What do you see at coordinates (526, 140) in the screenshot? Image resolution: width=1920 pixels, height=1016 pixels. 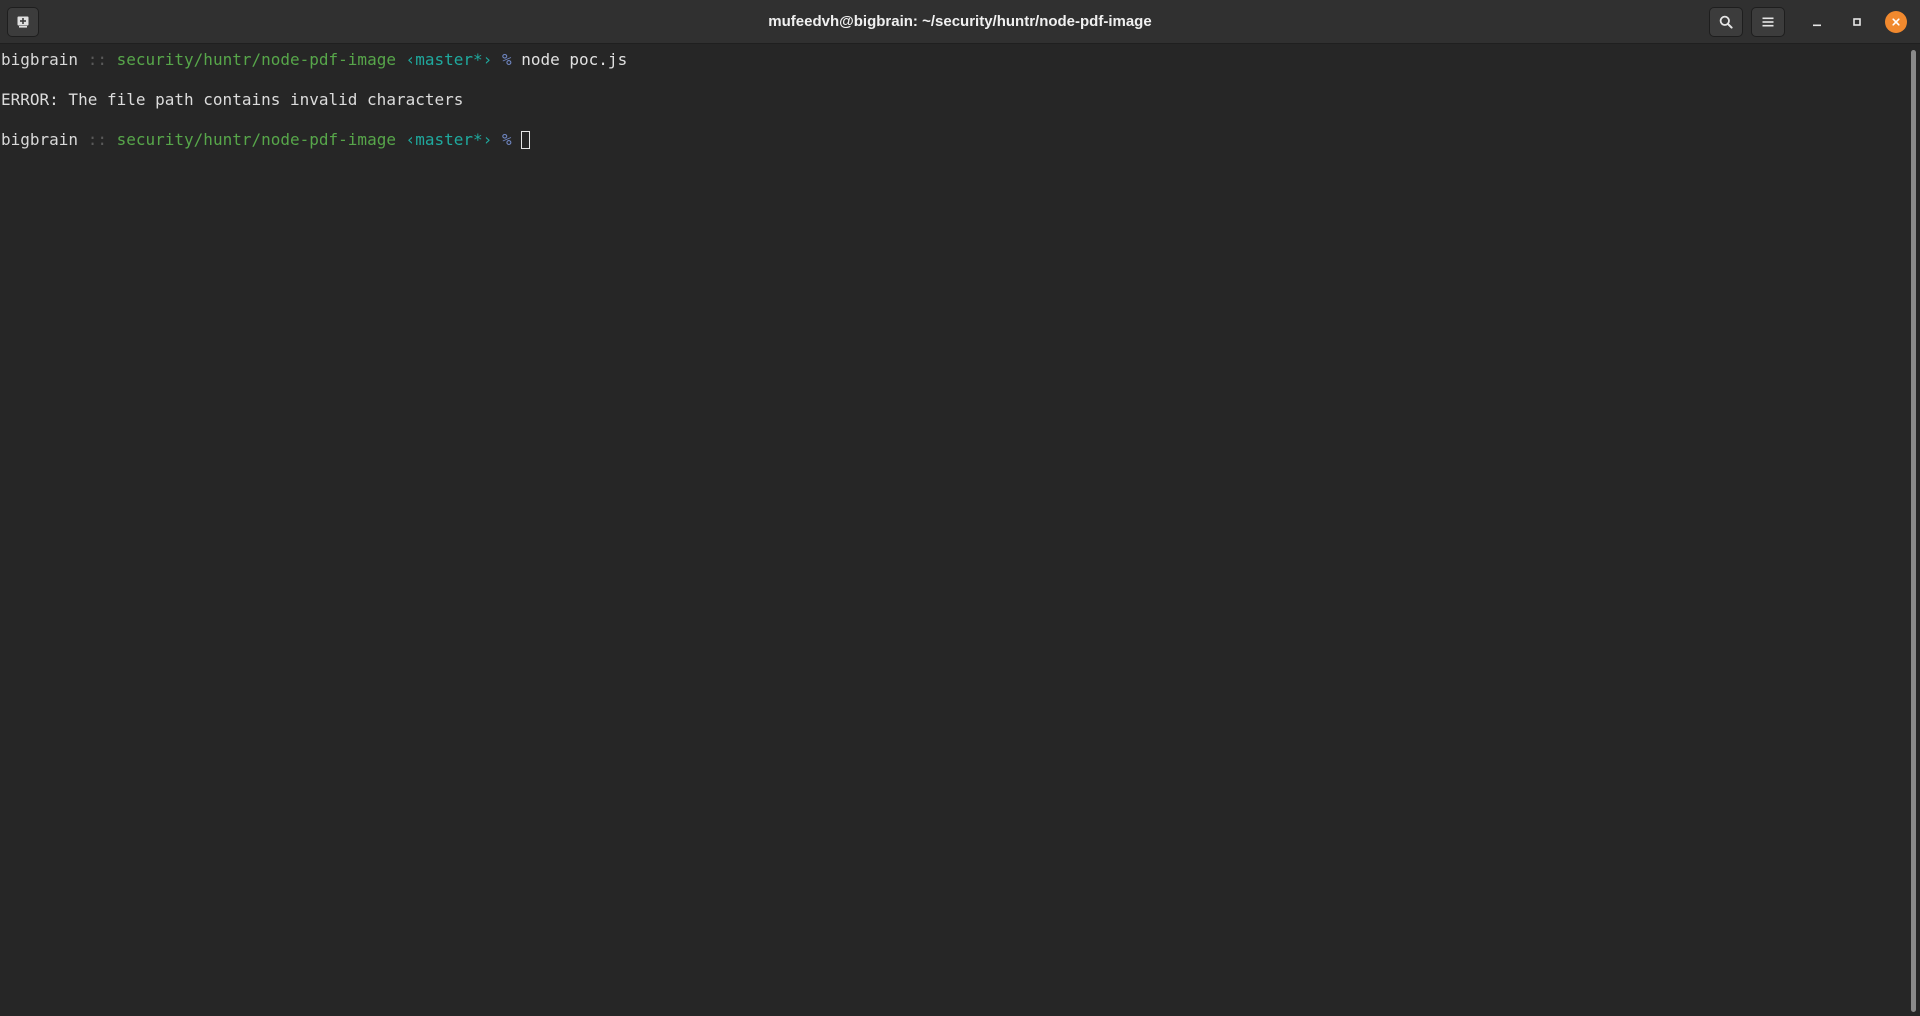 I see `text-cursor` at bounding box center [526, 140].